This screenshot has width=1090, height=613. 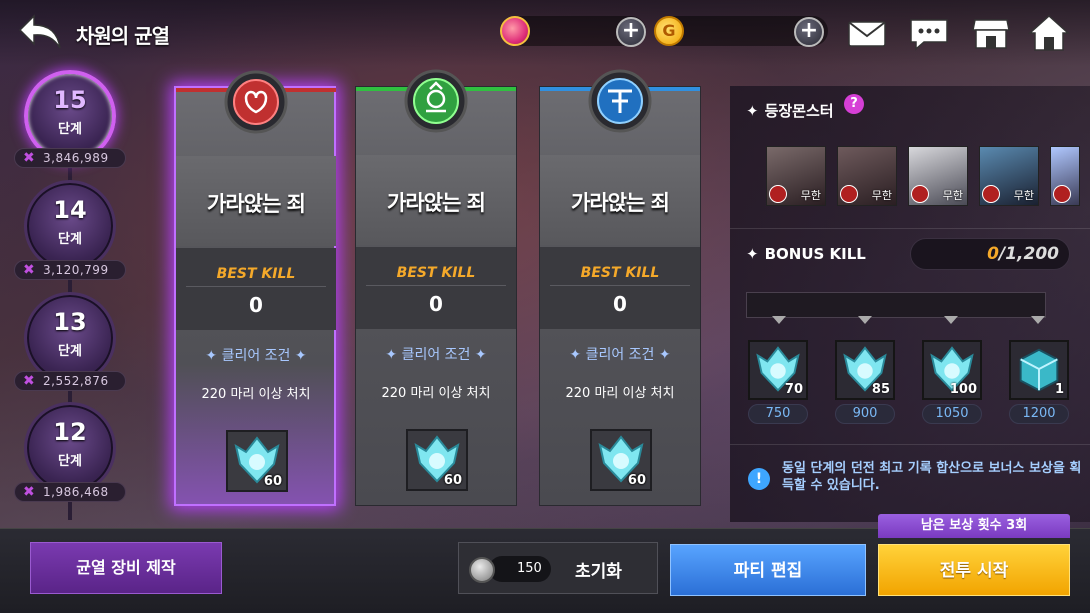 What do you see at coordinates (76, 492) in the screenshot?
I see `stage-score-value: 1,986,468` at bounding box center [76, 492].